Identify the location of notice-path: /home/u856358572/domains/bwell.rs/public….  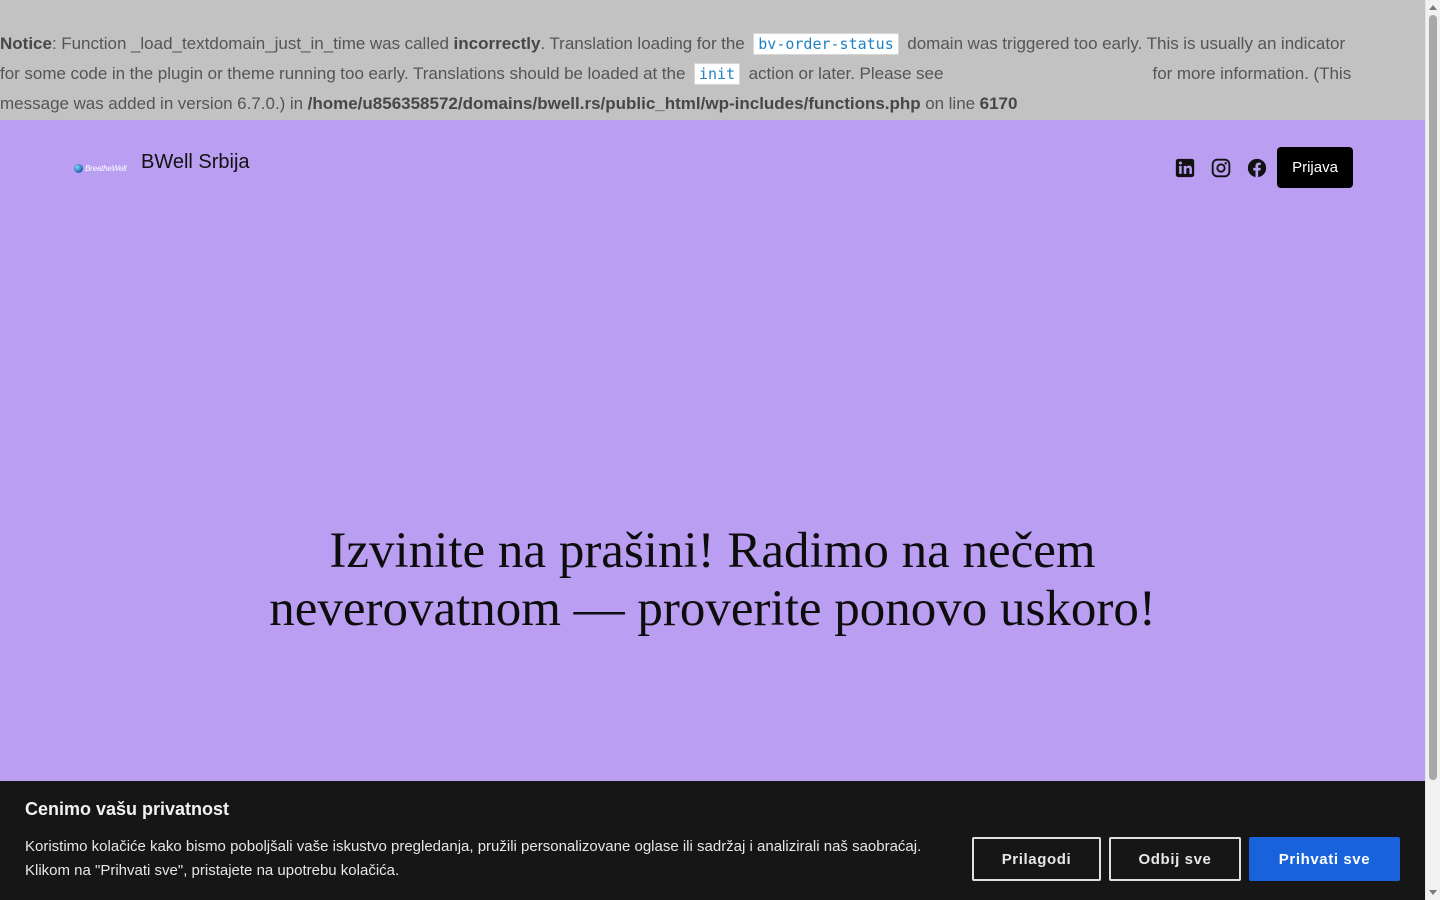
(614, 103).